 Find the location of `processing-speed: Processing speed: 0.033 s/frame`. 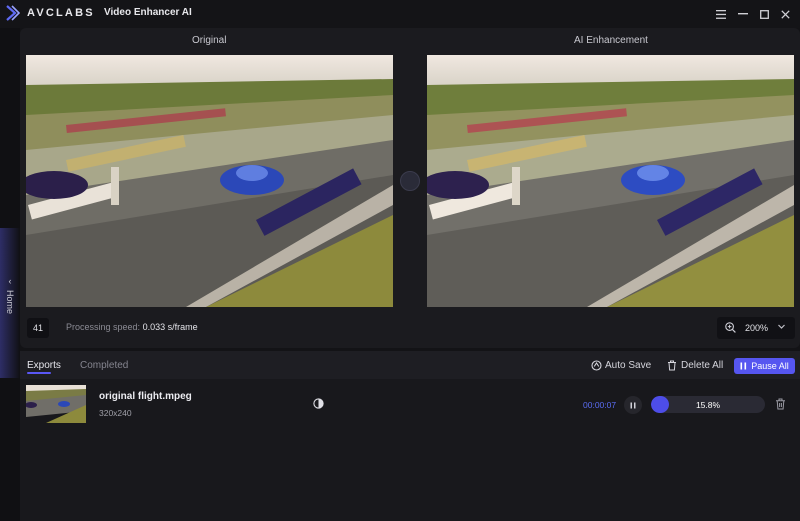

processing-speed: Processing speed: 0.033 s/frame is located at coordinates (132, 327).